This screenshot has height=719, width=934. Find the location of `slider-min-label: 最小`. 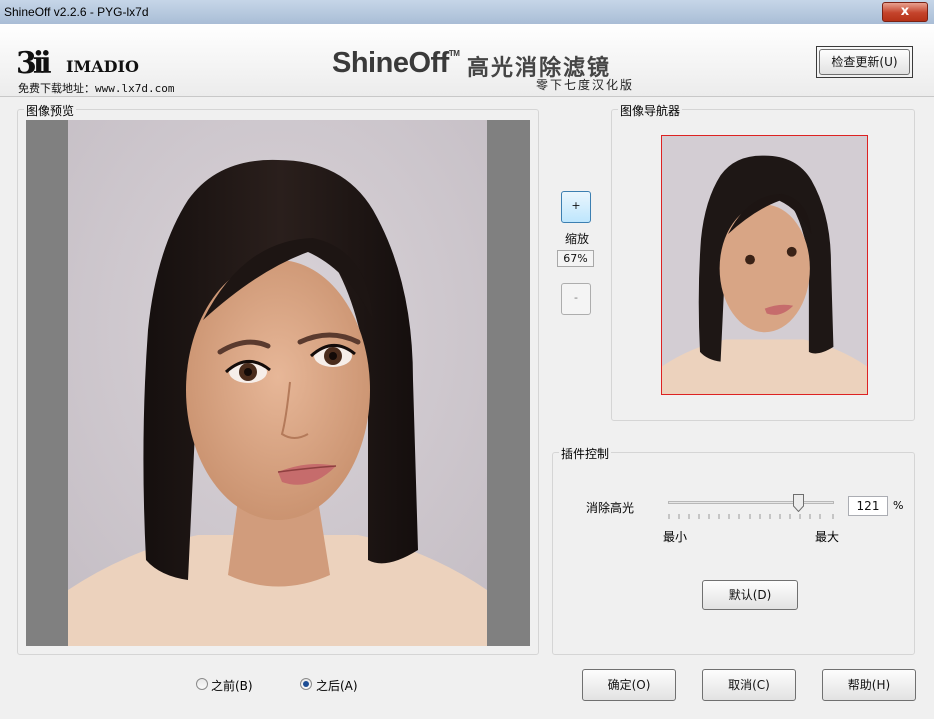

slider-min-label: 最小 is located at coordinates (675, 537).